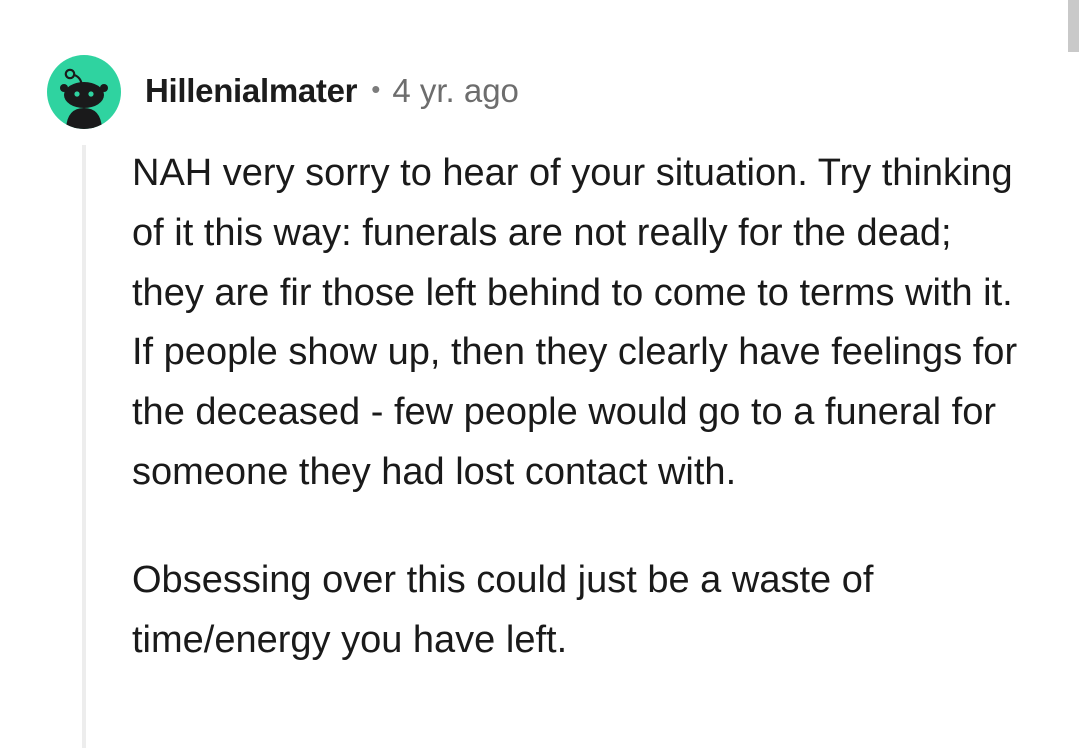 The width and height of the screenshot is (1079, 748). Describe the element at coordinates (455, 91) in the screenshot. I see `comment-timestamp: 4 yr. ago` at that location.